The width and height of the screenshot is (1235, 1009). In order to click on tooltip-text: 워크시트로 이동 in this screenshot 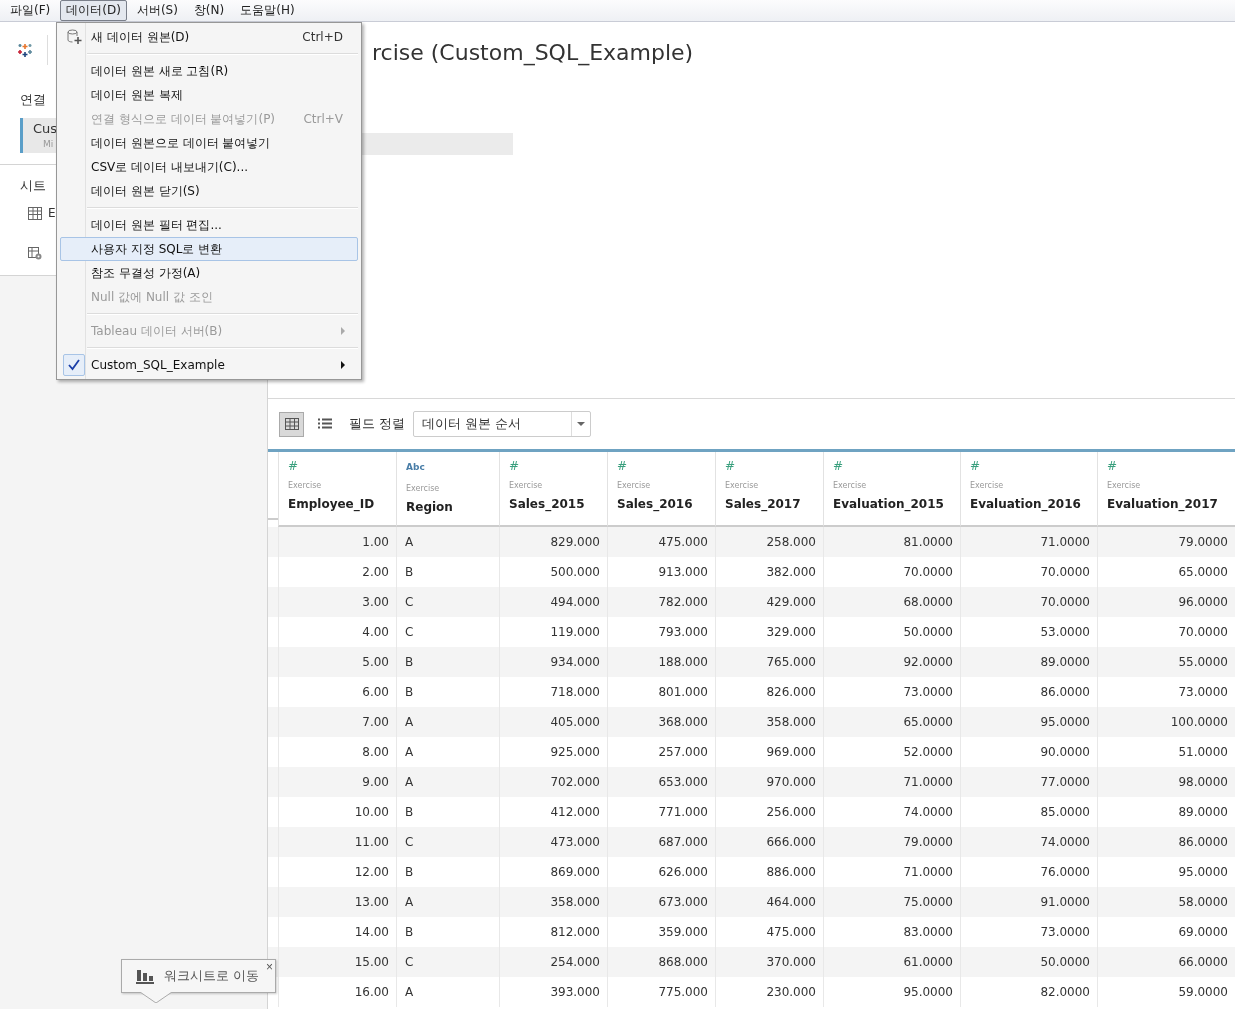, I will do `click(212, 976)`.